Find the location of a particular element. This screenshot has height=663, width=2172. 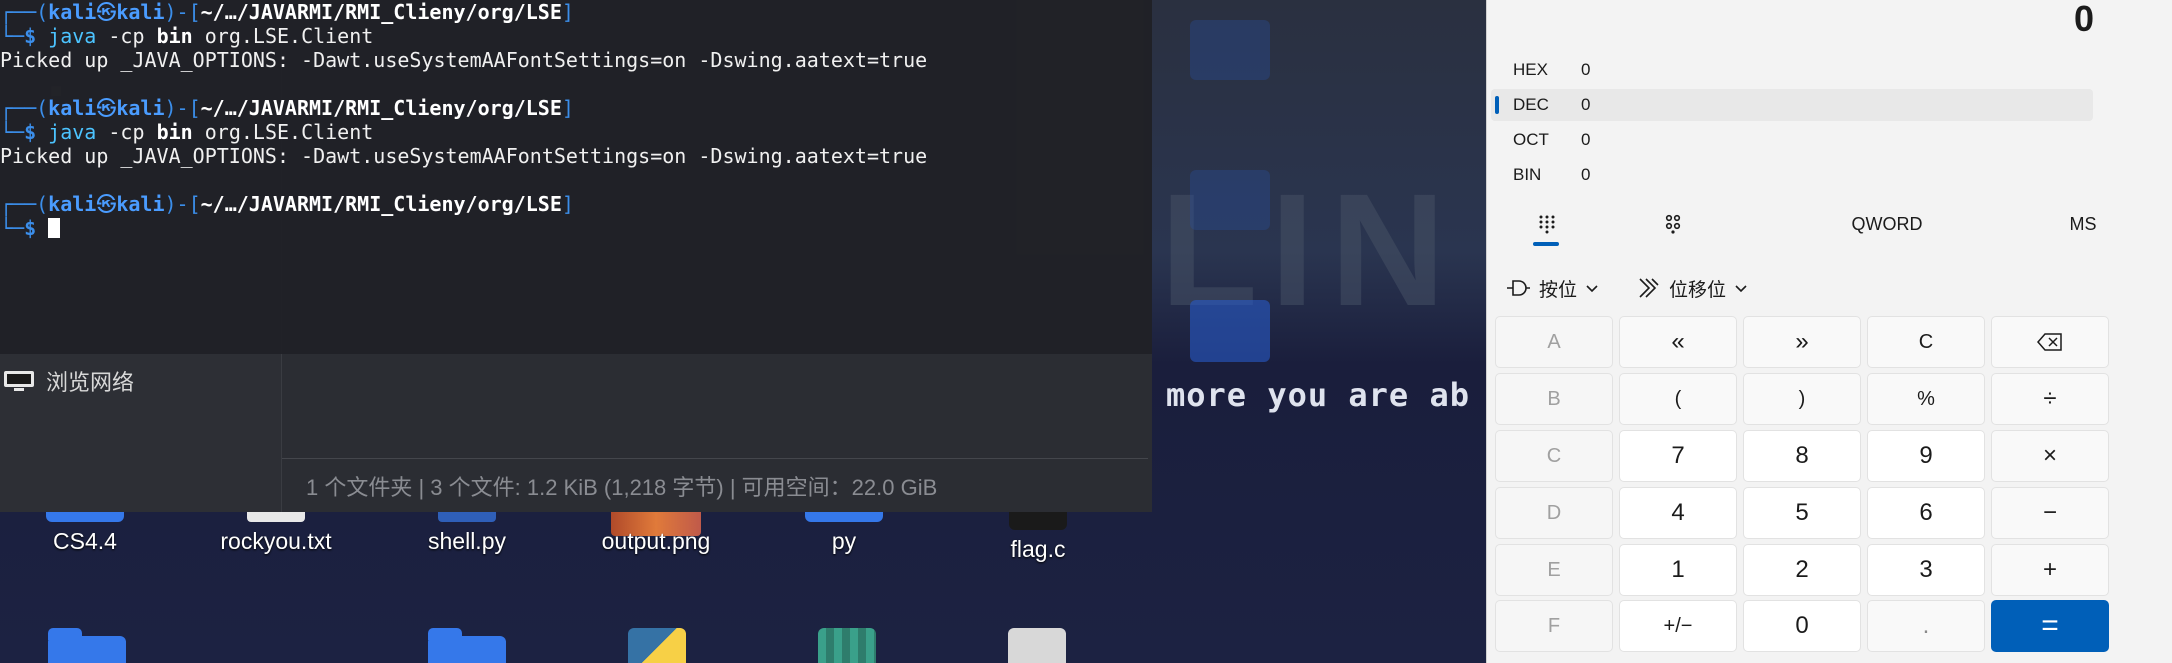

full-keypad-button is located at coordinates (1547, 224).